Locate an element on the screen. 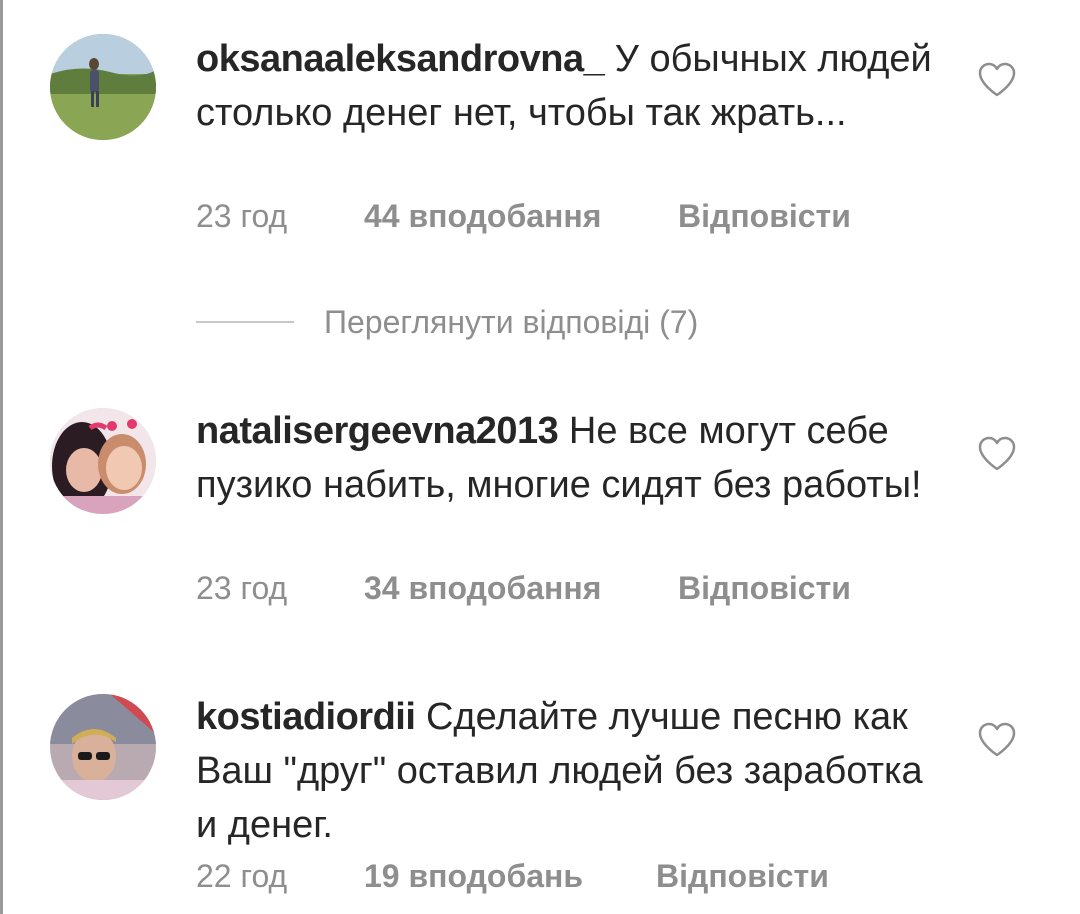  comment-username: kostiadiordii is located at coordinates (306, 717).